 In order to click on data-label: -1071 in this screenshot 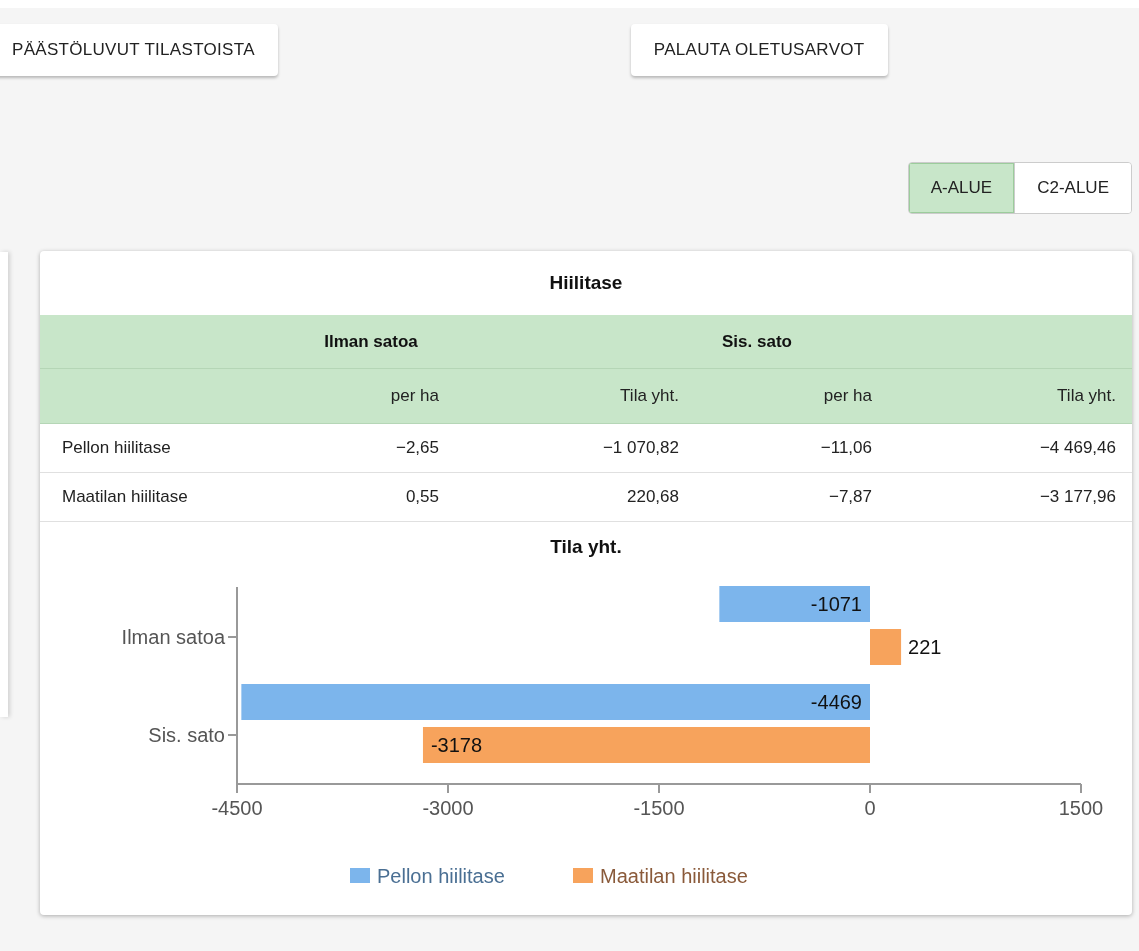, I will do `click(836, 604)`.